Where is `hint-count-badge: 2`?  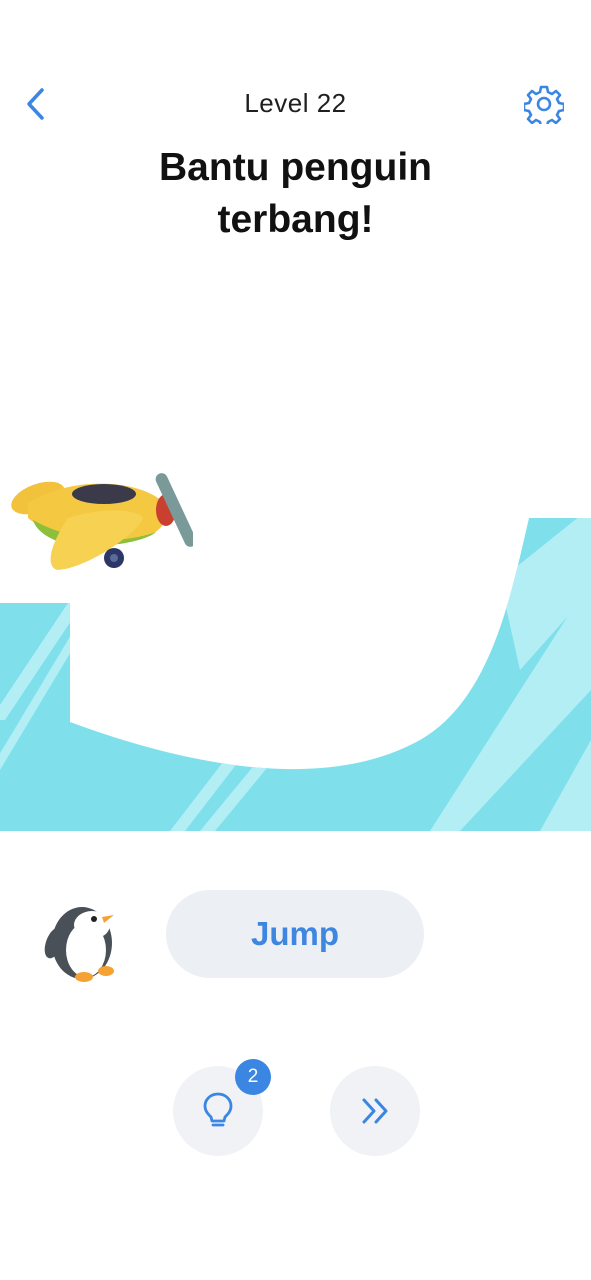
hint-count-badge: 2 is located at coordinates (253, 1077).